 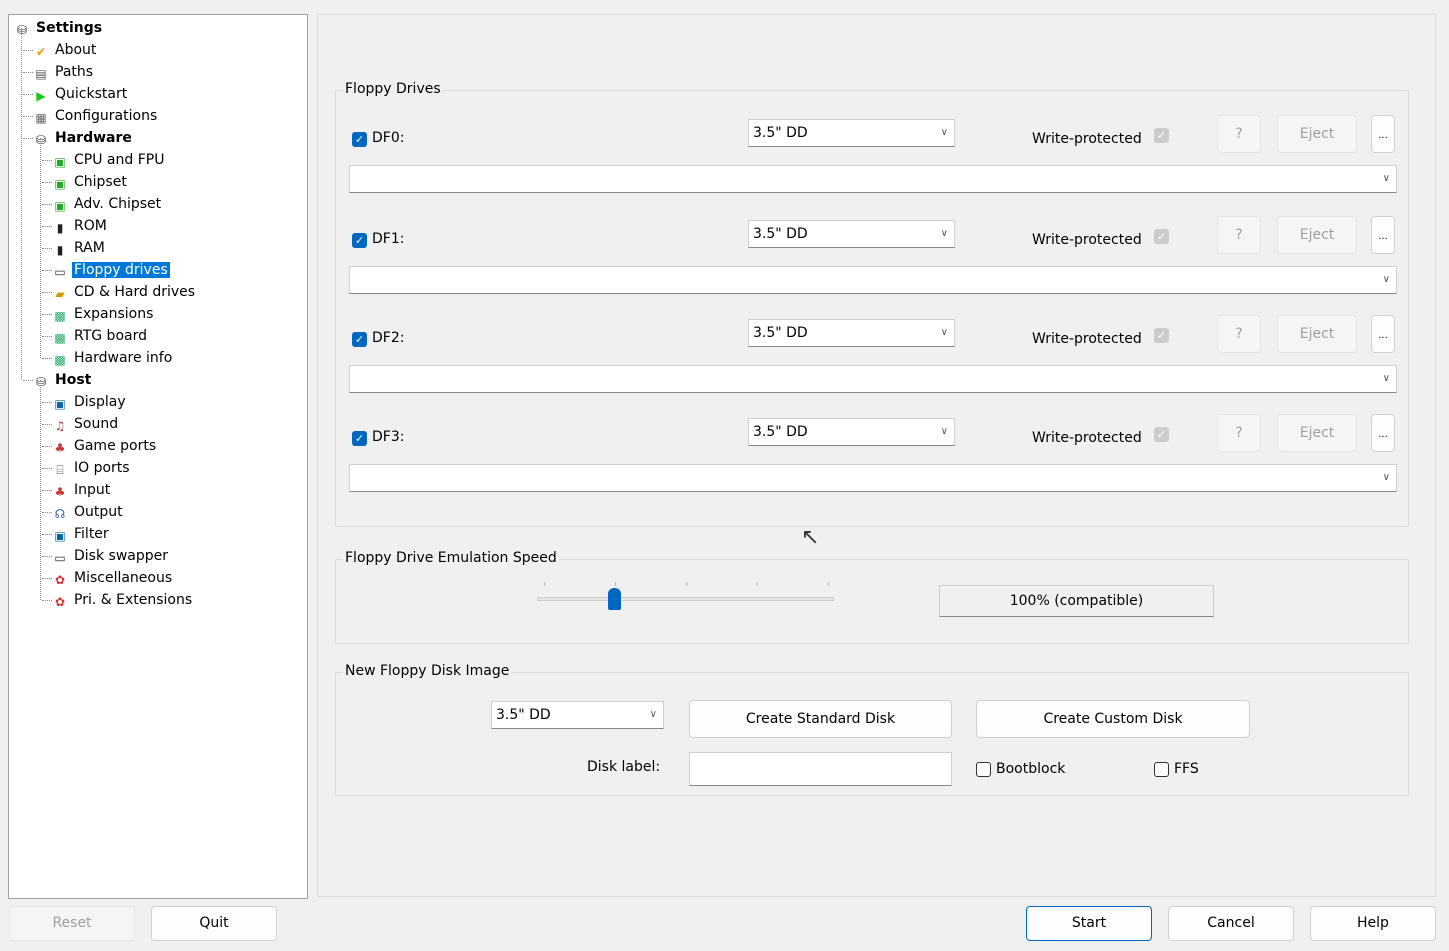 I want to click on speaker-icon: ♫, so click(x=60, y=426).